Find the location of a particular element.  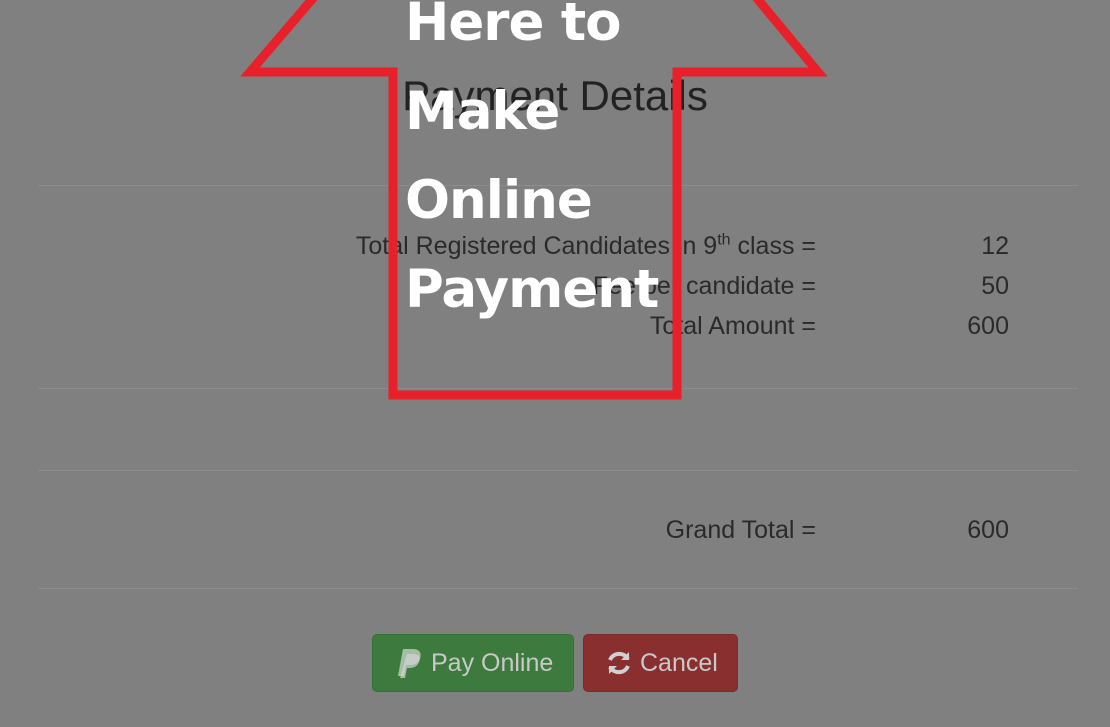

annotation-text: Here to Make Online Payment is located at coordinates (532, 167).